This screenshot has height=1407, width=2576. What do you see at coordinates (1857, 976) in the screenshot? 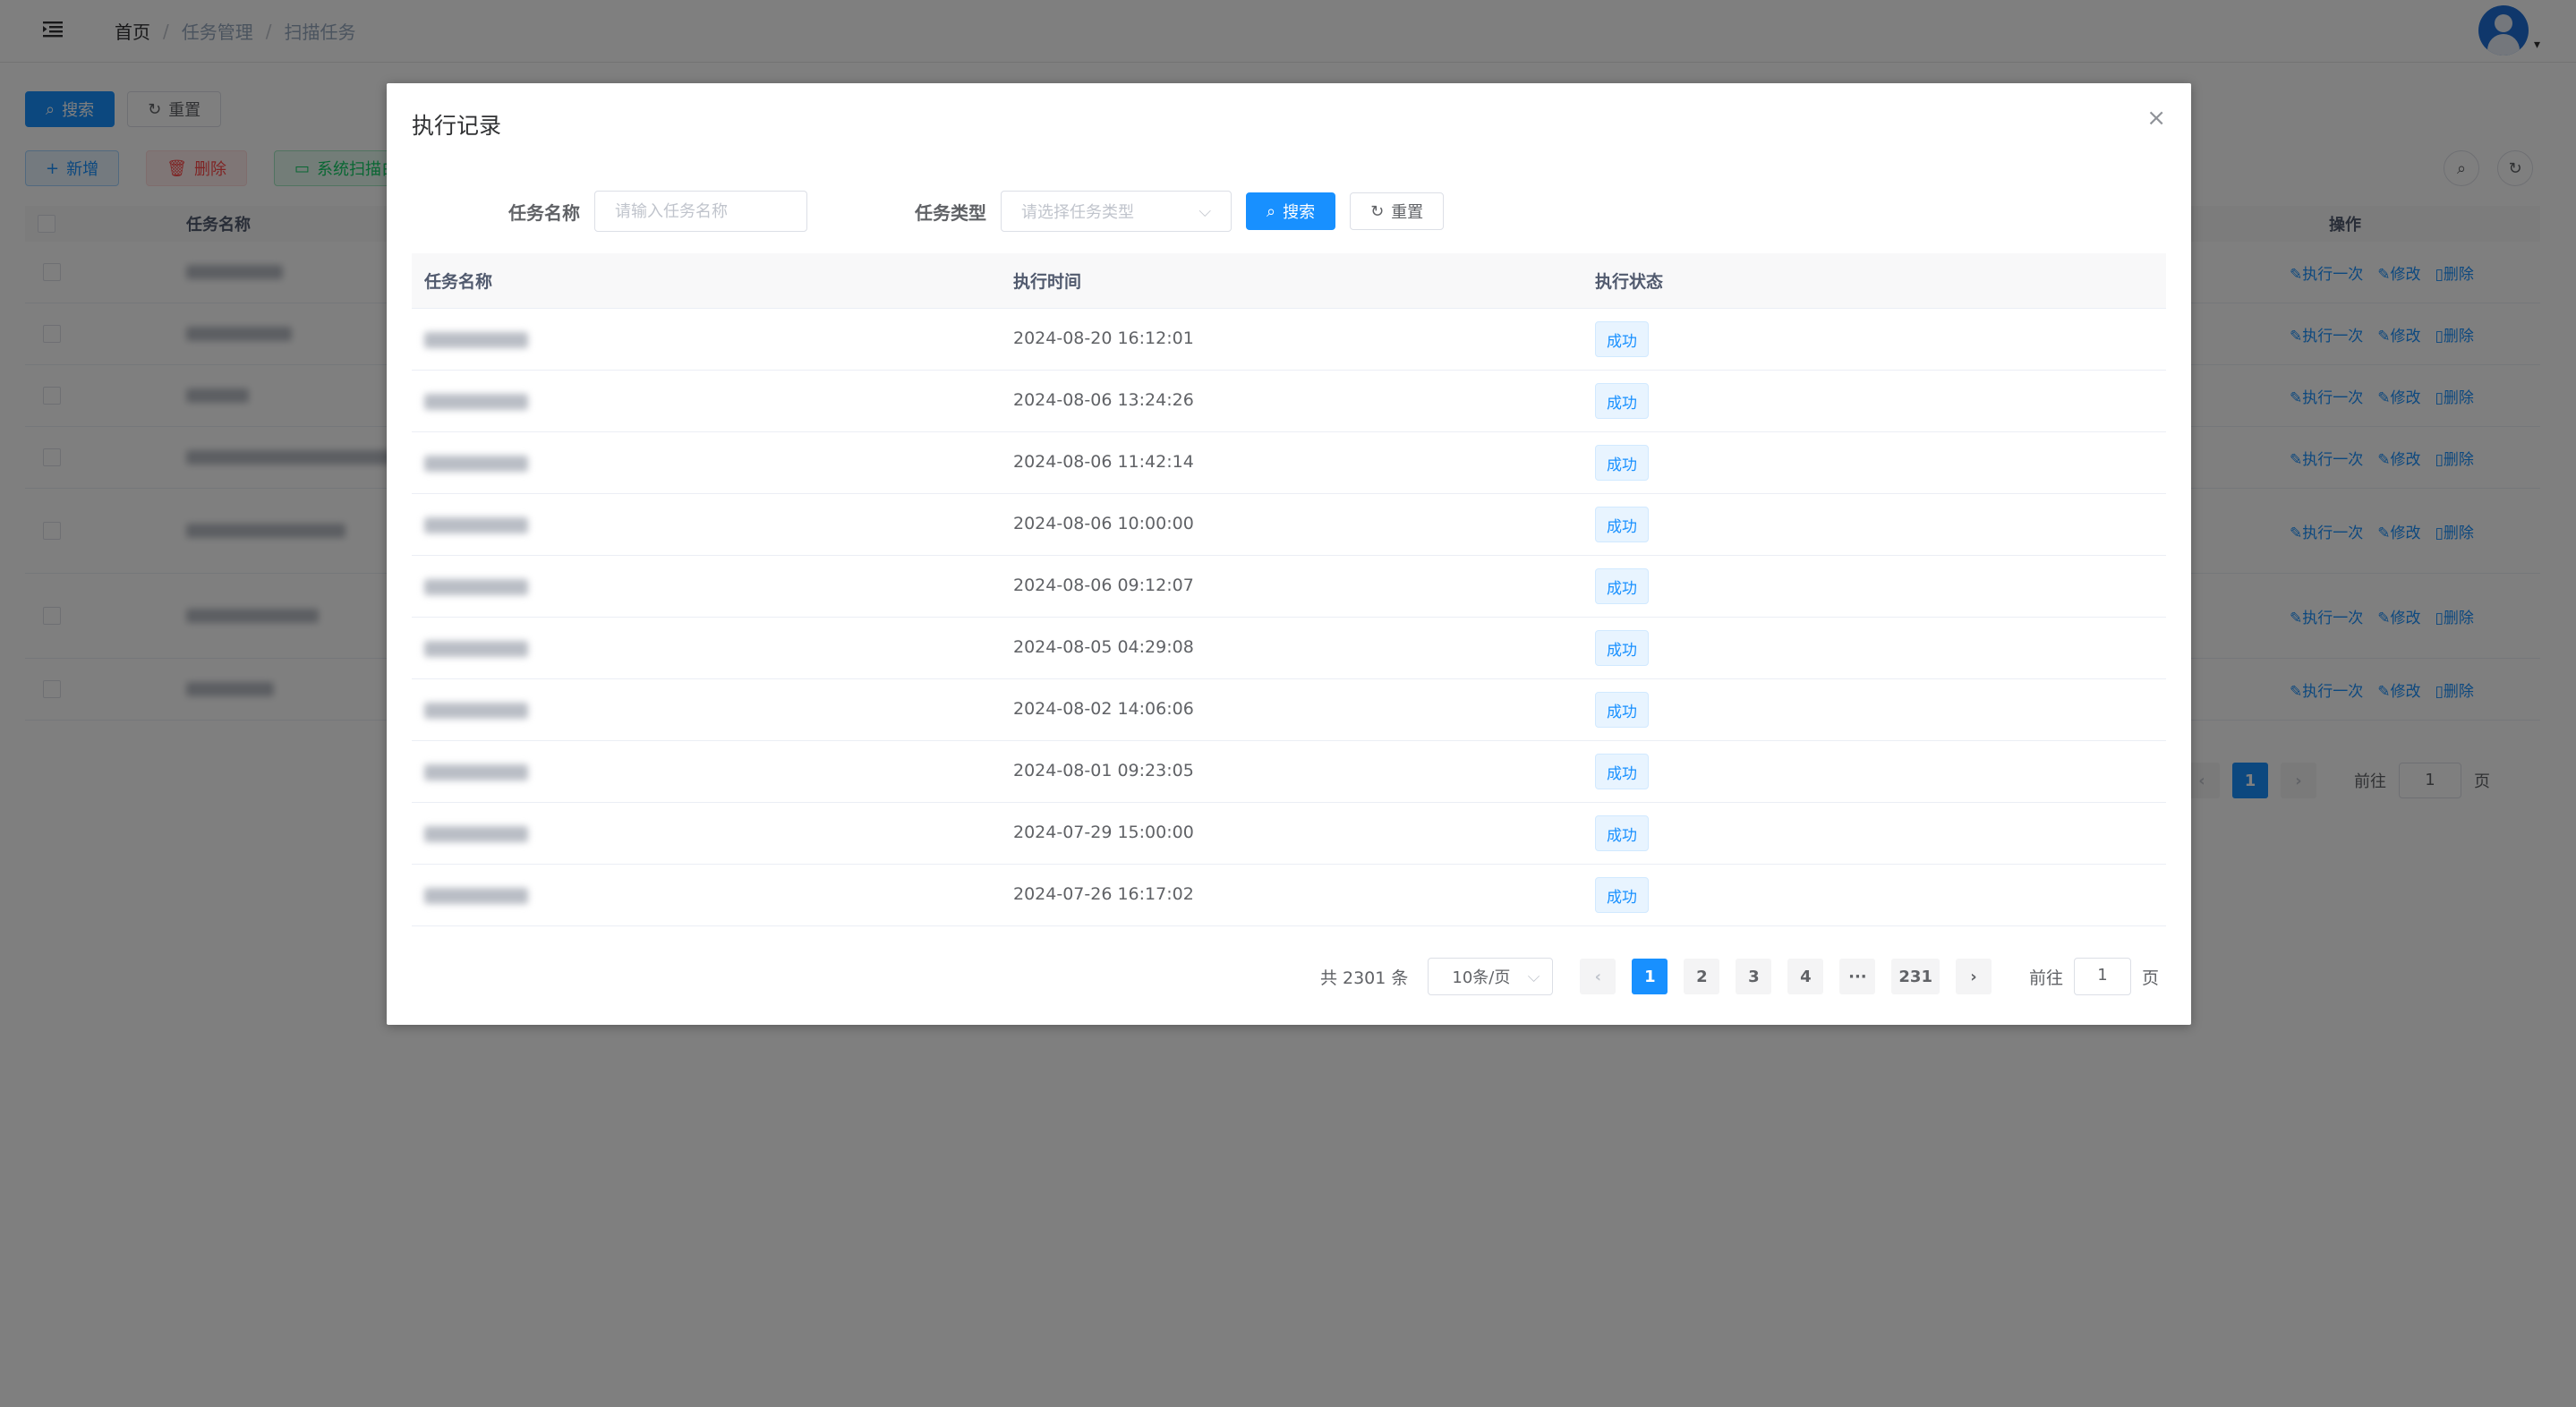
I see `more-pages-button: ···` at bounding box center [1857, 976].